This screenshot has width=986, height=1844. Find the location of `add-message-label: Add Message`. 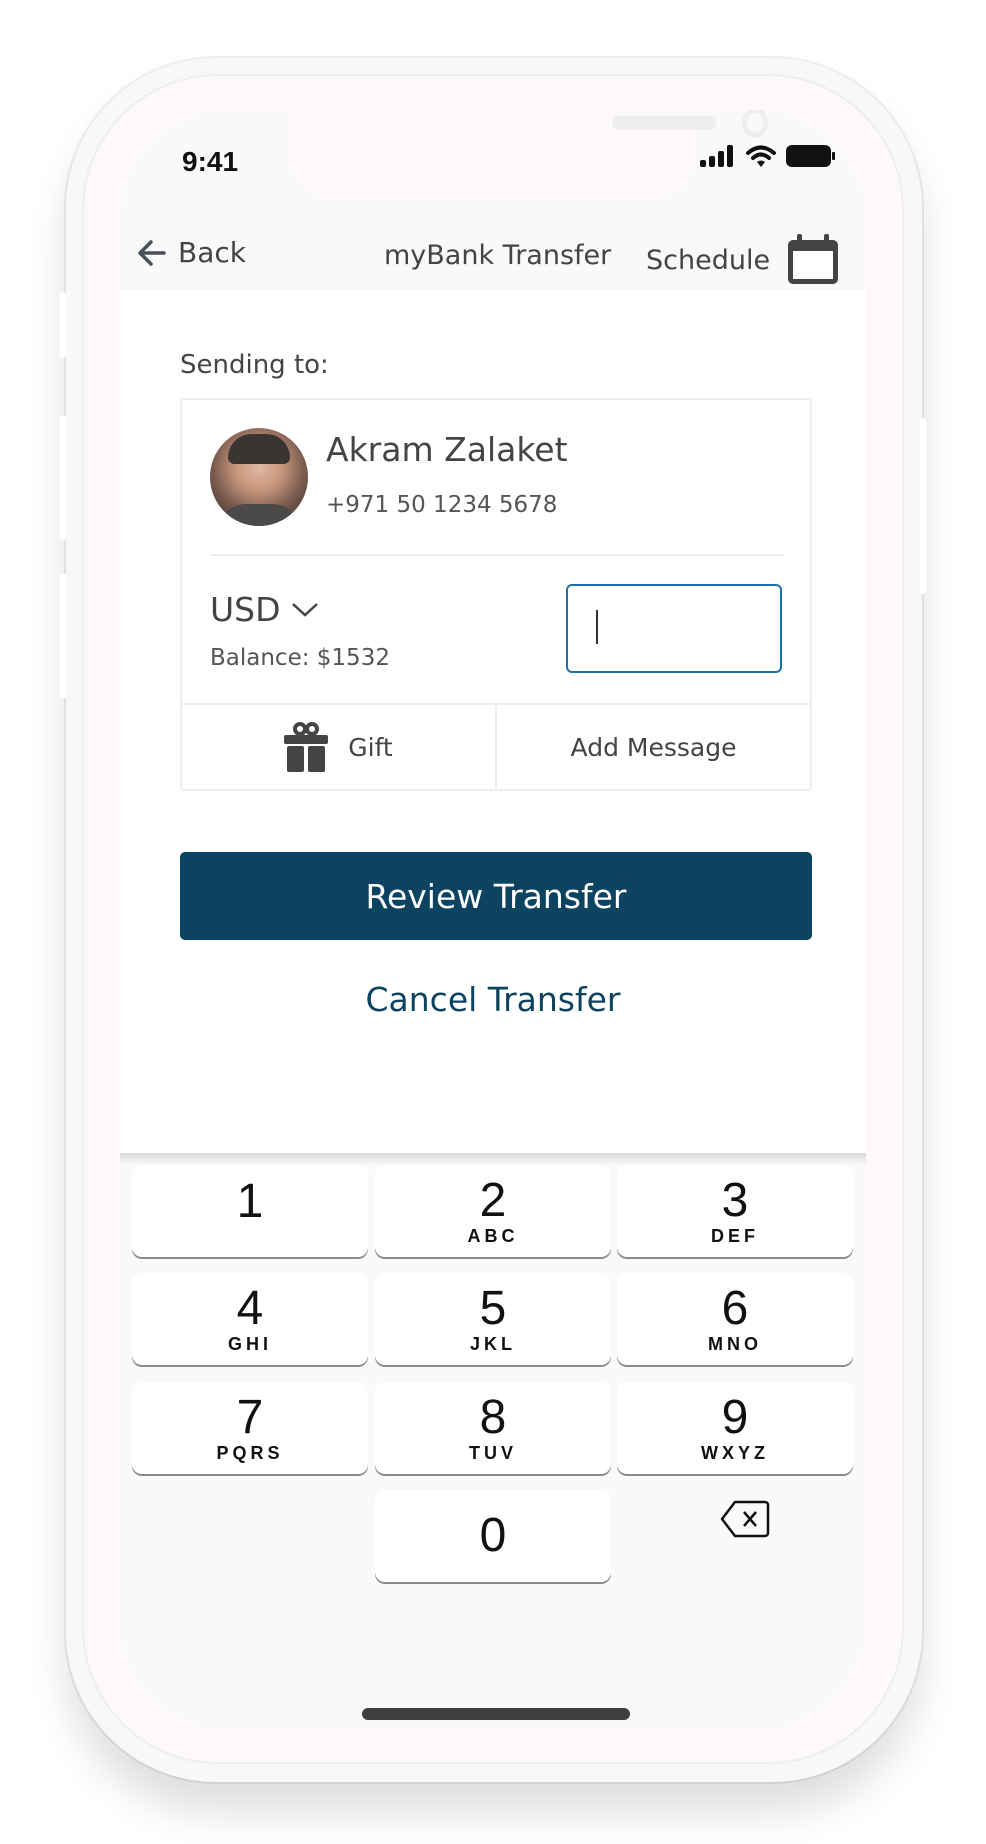

add-message-label: Add Message is located at coordinates (653, 747).